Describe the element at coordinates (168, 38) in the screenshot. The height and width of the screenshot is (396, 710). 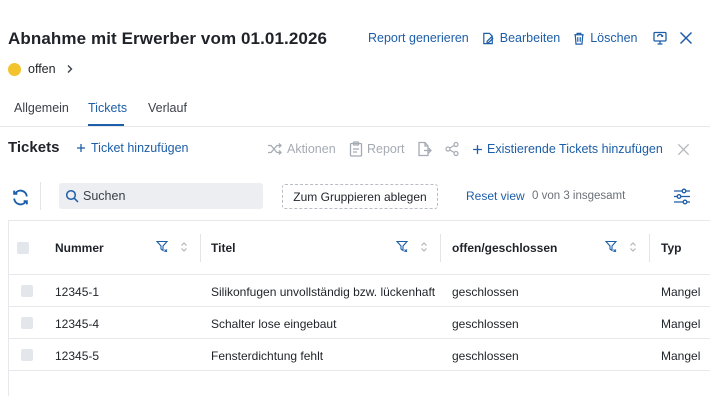
I see `page-title: Abnahme mit Erwerber vom 01.01.2026` at that location.